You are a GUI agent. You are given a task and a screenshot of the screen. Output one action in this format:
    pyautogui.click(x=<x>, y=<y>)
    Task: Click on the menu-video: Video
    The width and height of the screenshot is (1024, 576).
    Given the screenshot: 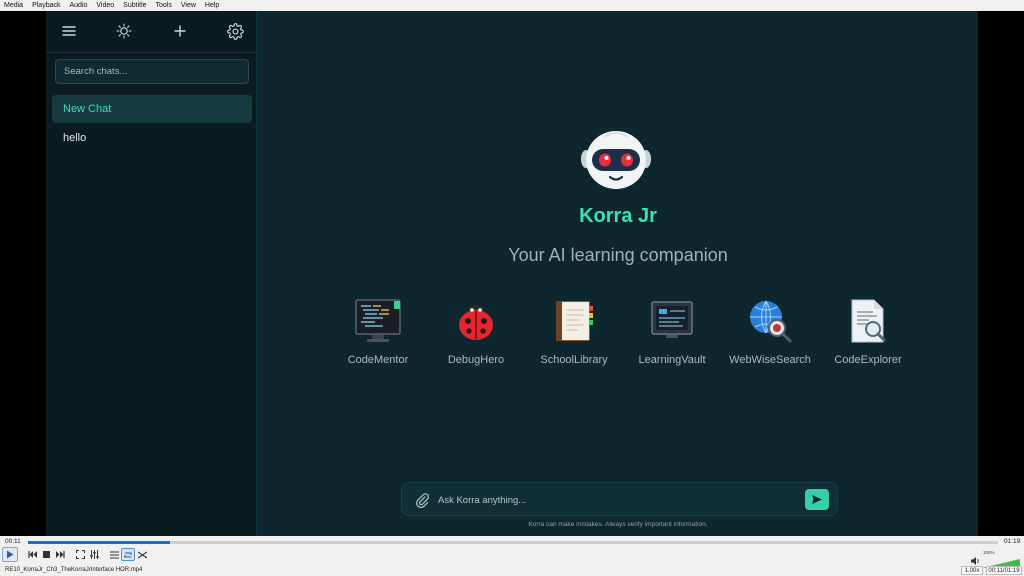 What is the action you would take?
    pyautogui.click(x=105, y=5)
    